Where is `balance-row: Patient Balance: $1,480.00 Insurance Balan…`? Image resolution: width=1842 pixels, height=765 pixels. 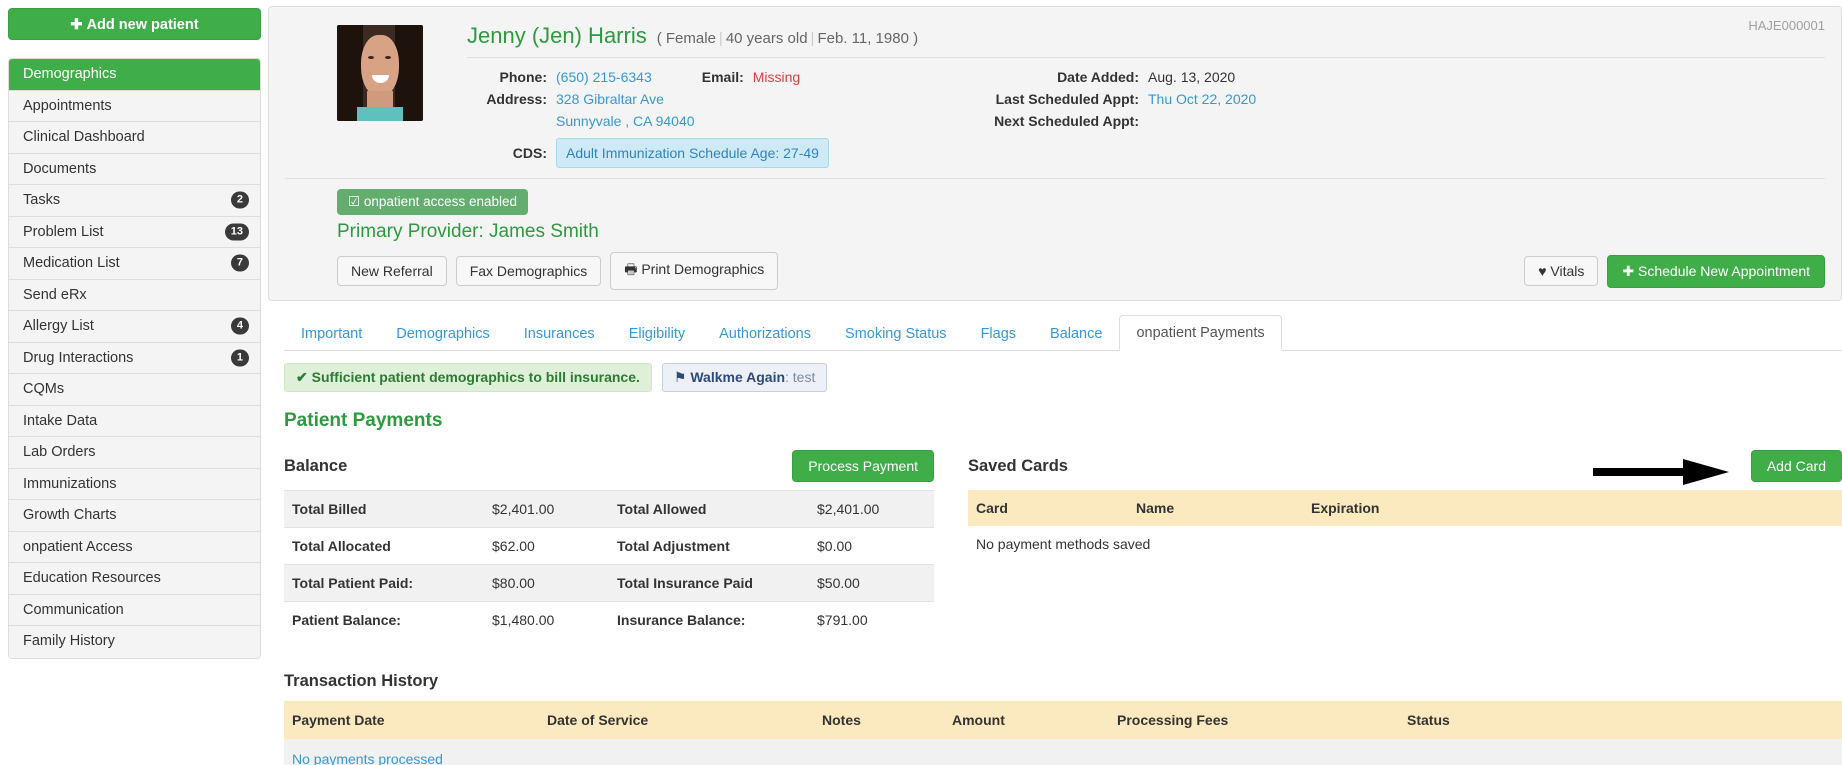 balance-row: Patient Balance: $1,480.00 Insurance Balan… is located at coordinates (609, 619).